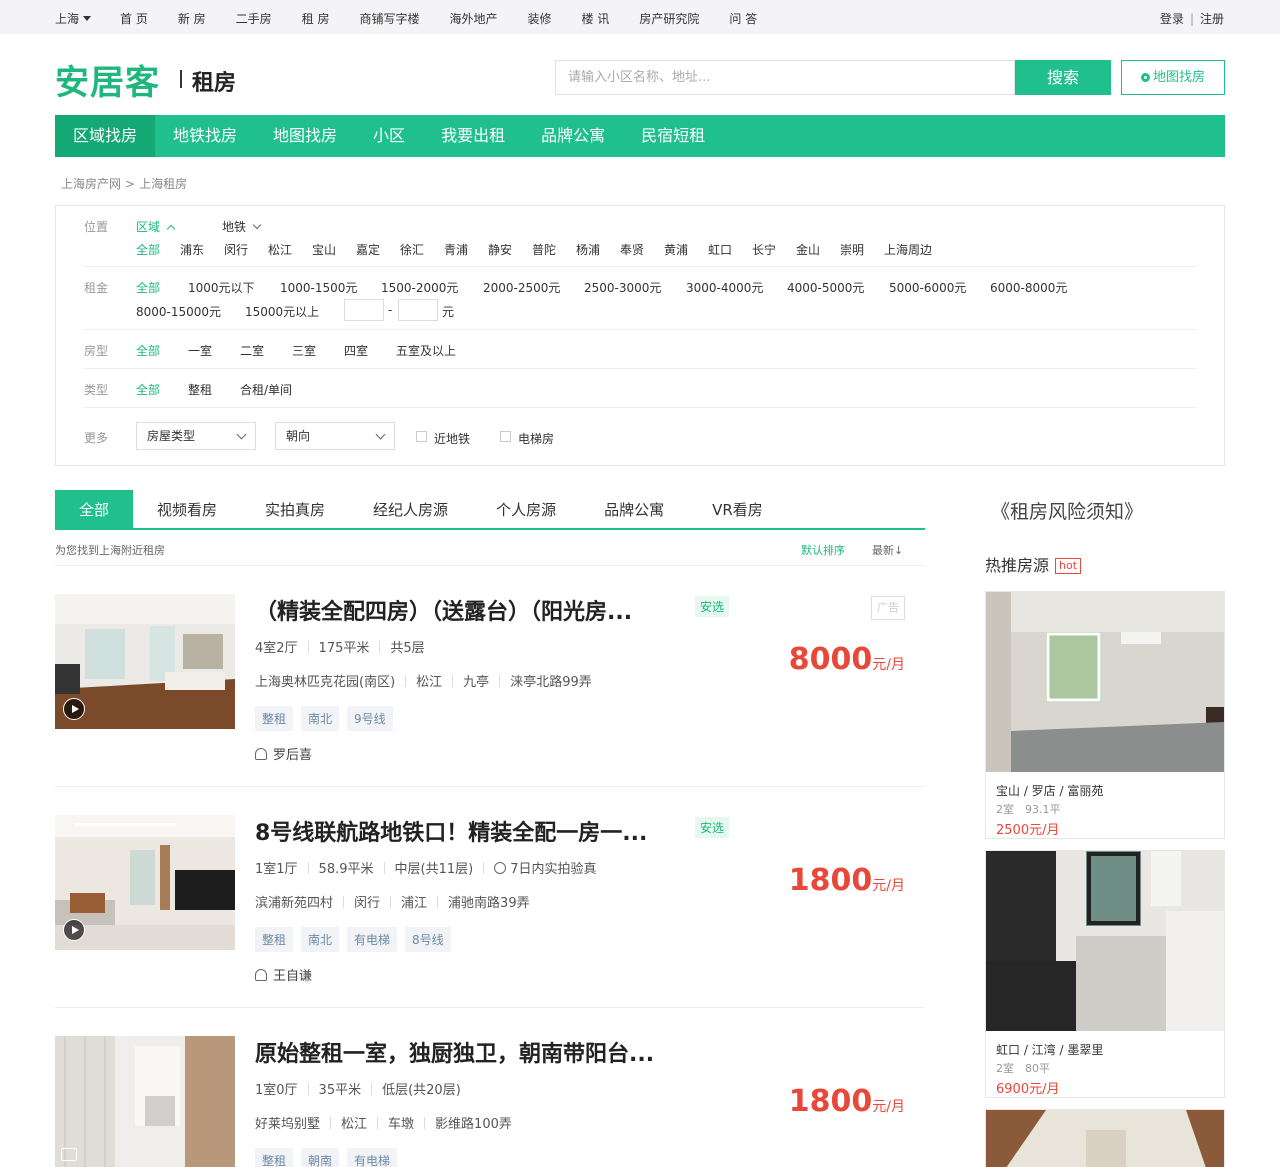 The height and width of the screenshot is (1167, 1280). Describe the element at coordinates (324, 249) in the screenshot. I see `filter-option: 宝山` at that location.